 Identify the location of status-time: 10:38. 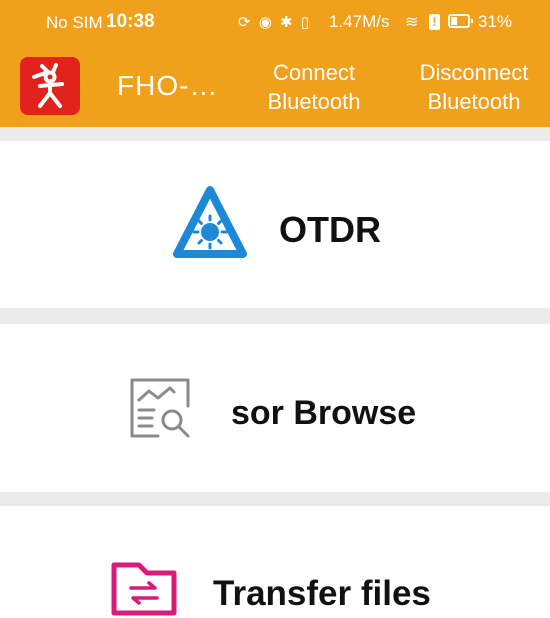
(130, 21).